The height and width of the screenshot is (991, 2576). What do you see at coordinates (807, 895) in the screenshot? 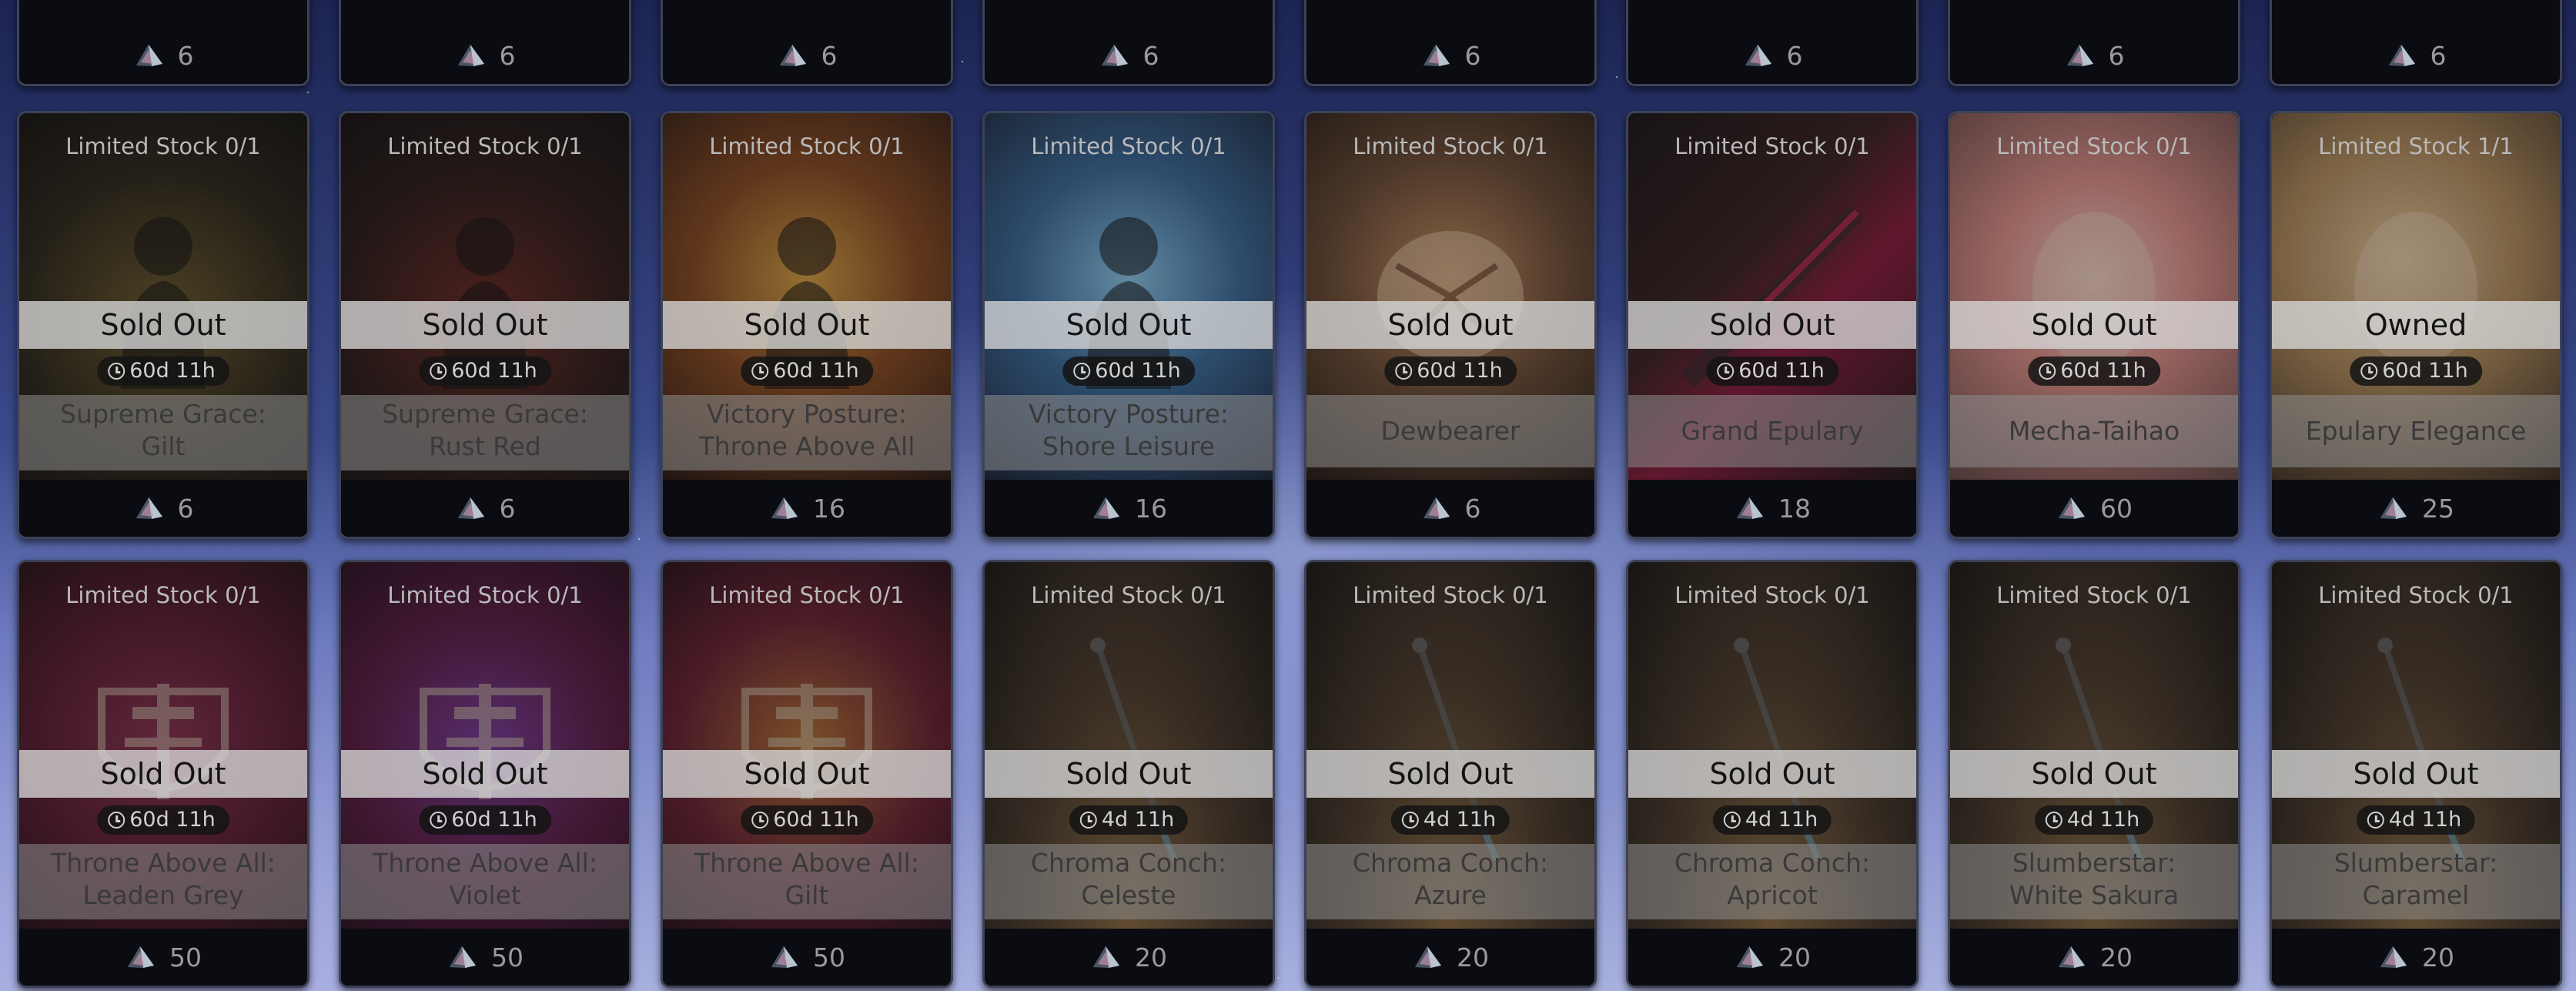
I see `item-name-line2: Gilt` at bounding box center [807, 895].